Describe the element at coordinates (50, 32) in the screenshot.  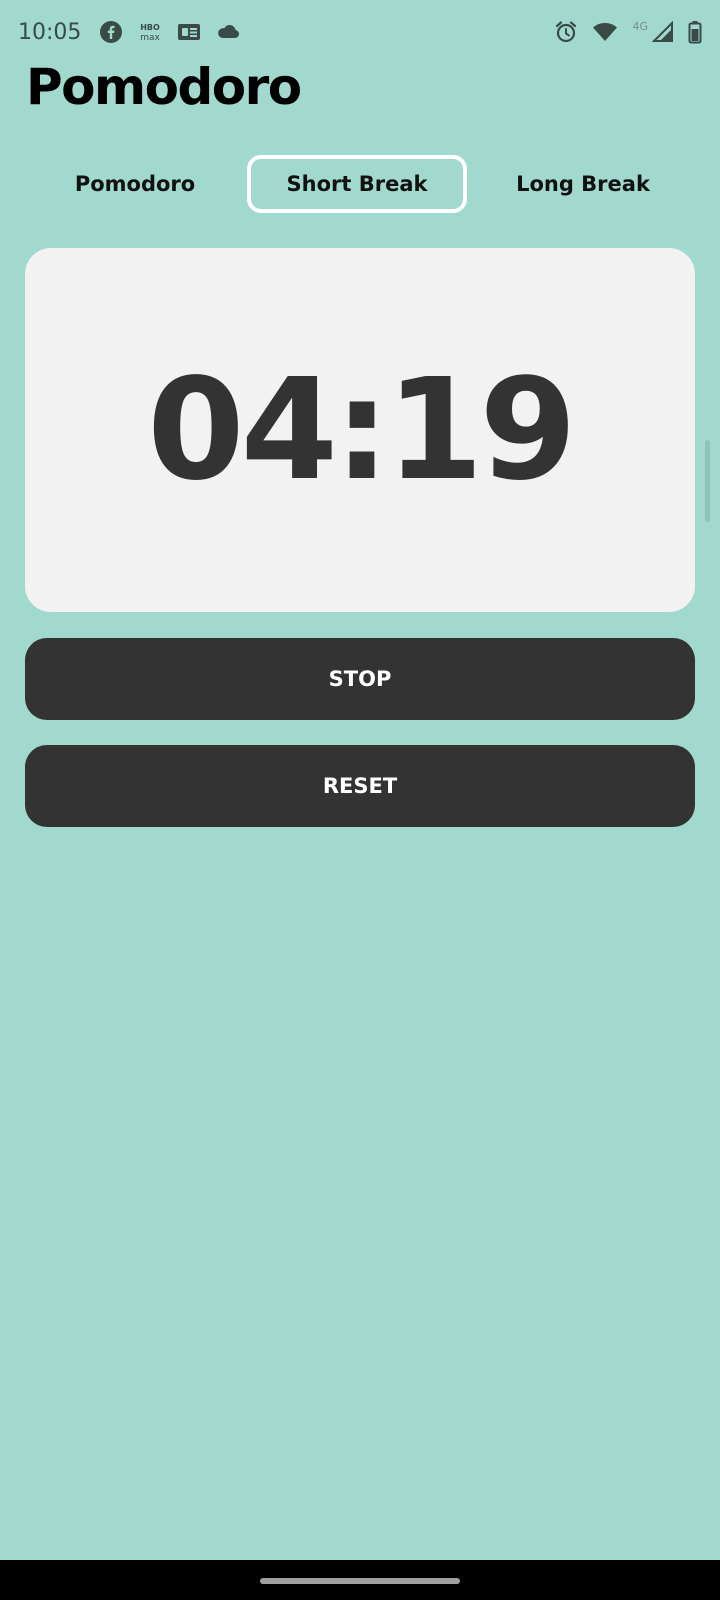
I see `status-time: 10:05` at that location.